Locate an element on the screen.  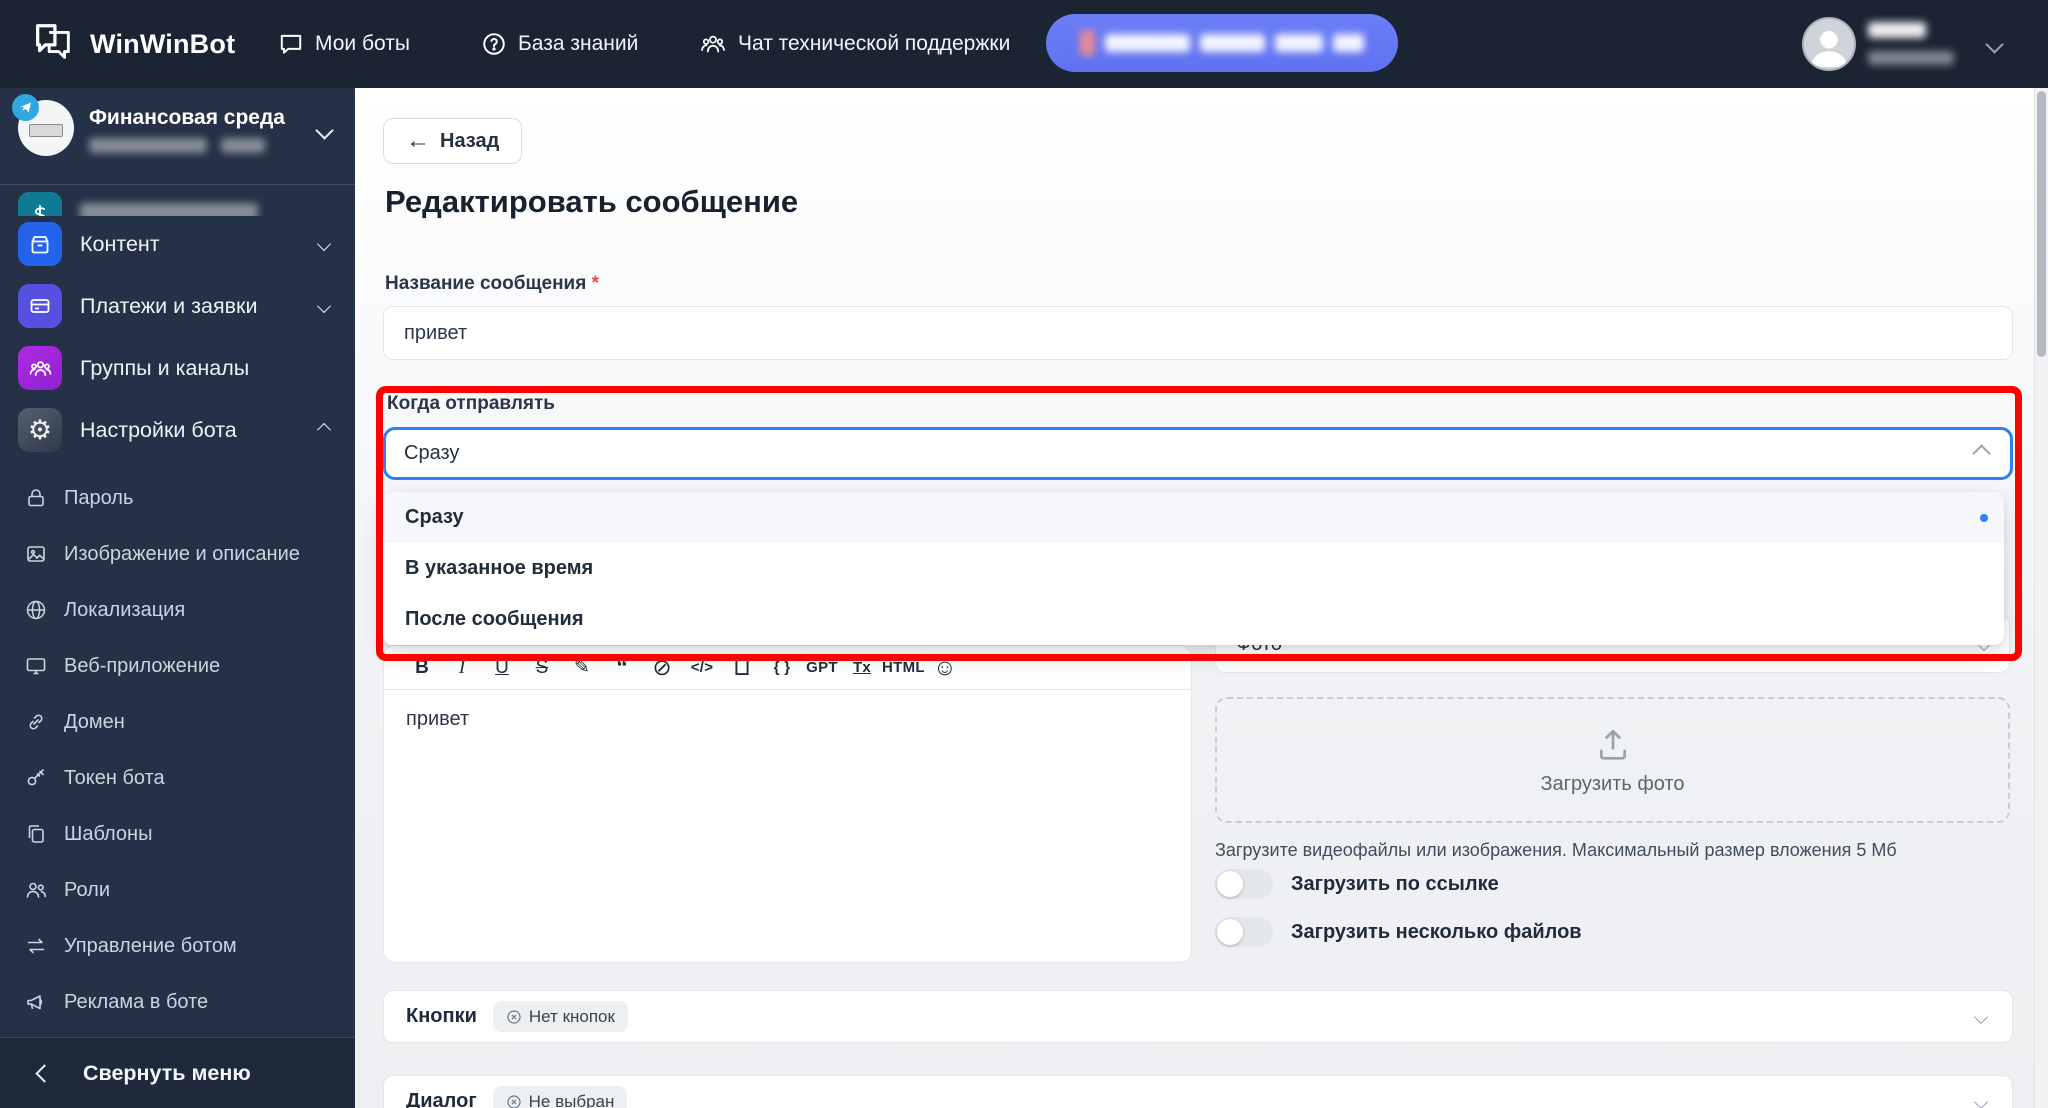
user-menu-chevron-down-icon is located at coordinates (1994, 45).